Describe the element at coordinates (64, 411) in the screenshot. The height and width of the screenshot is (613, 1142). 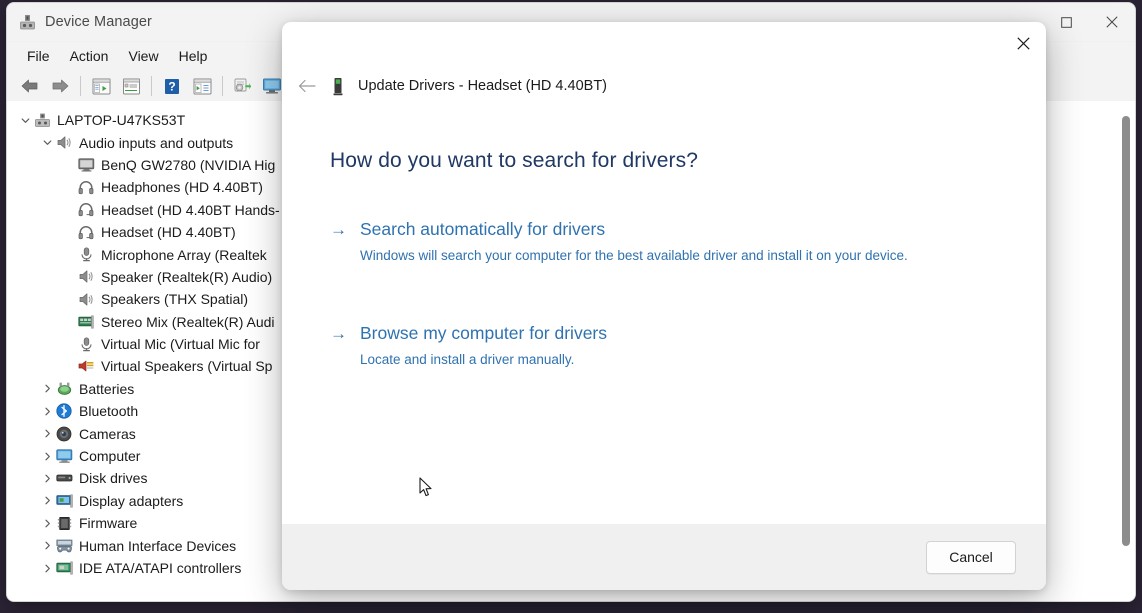
I see `bluetooth-icon` at that location.